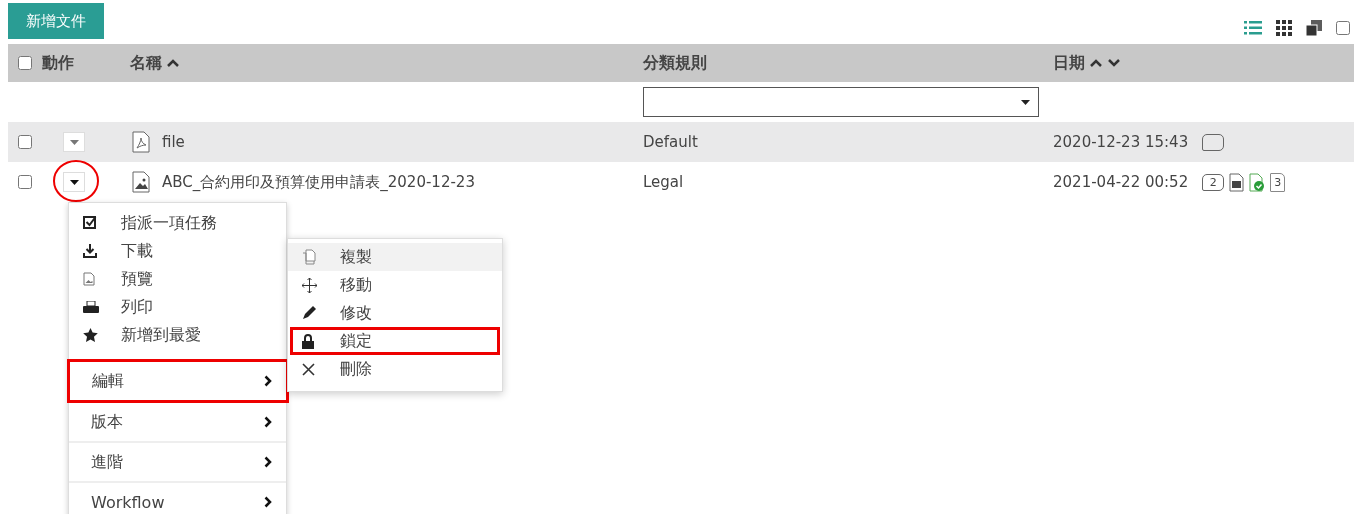 The width and height of the screenshot is (1354, 514). Describe the element at coordinates (1121, 142) in the screenshot. I see `date-cell: 2020-12-23 15:43` at that location.